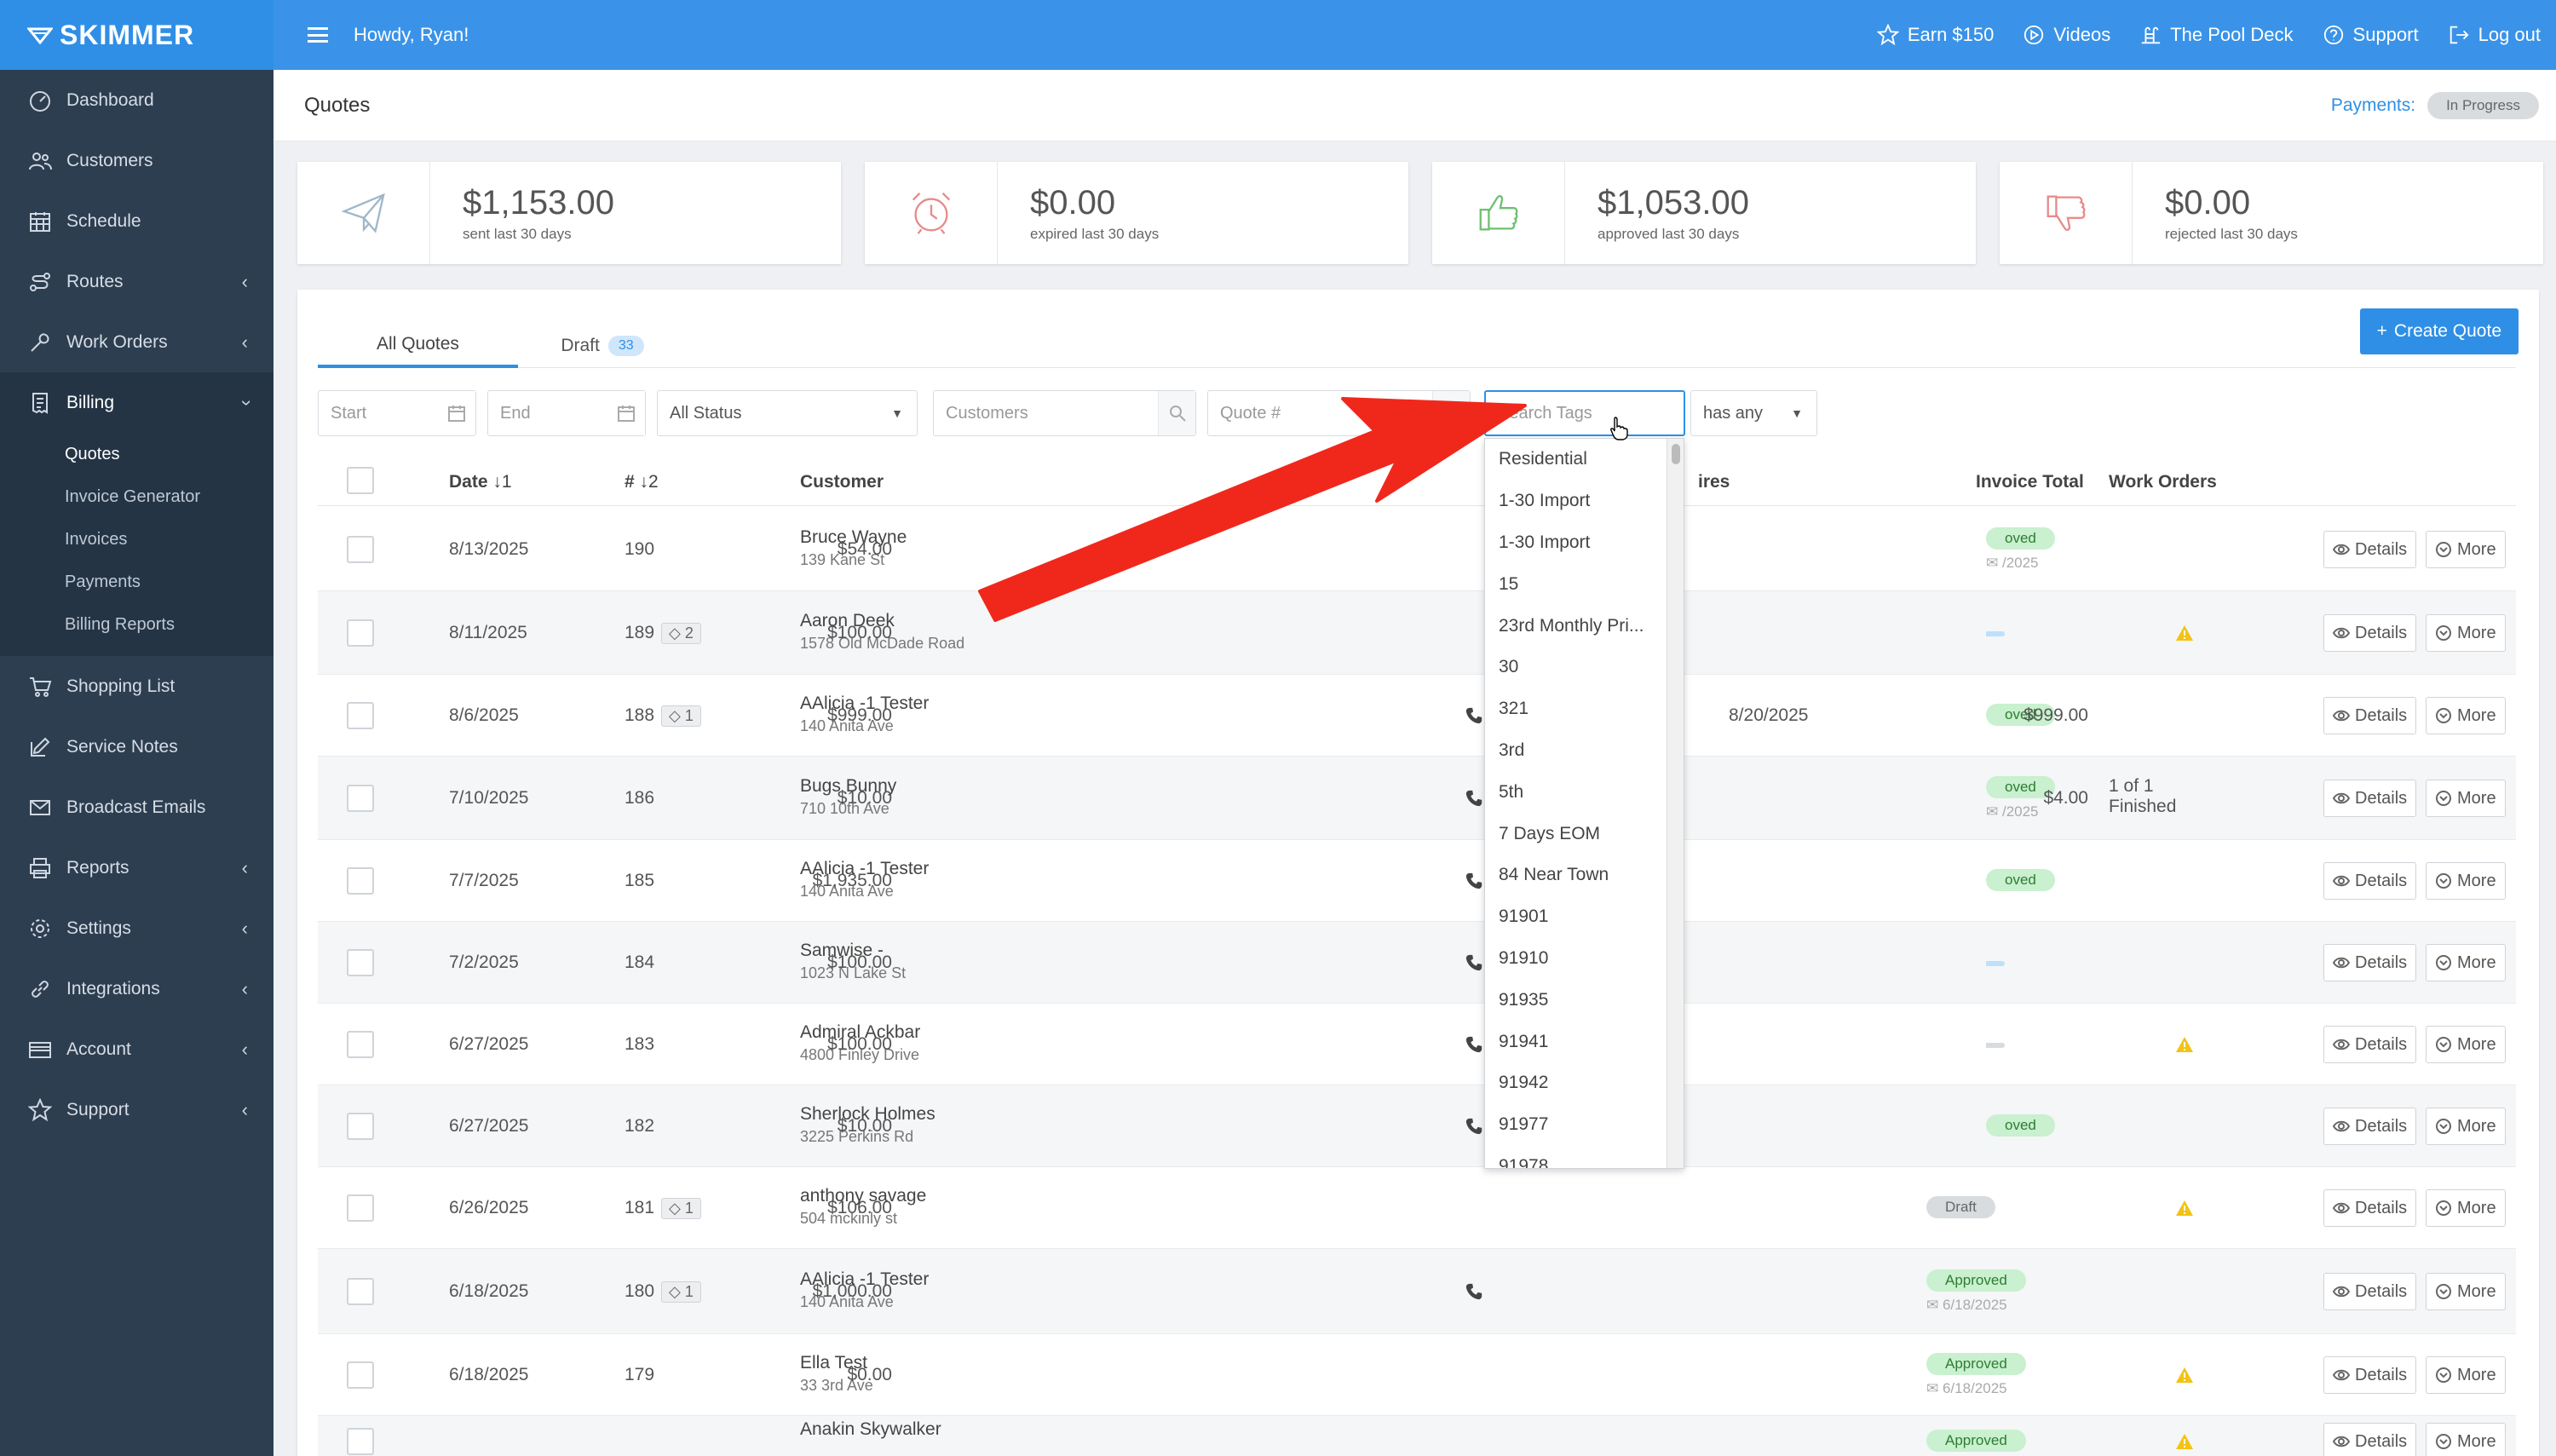 The image size is (2556, 1456). Describe the element at coordinates (1417, 1436) in the screenshot. I see `table-row: Anakin Skywalker Approved Details More` at that location.